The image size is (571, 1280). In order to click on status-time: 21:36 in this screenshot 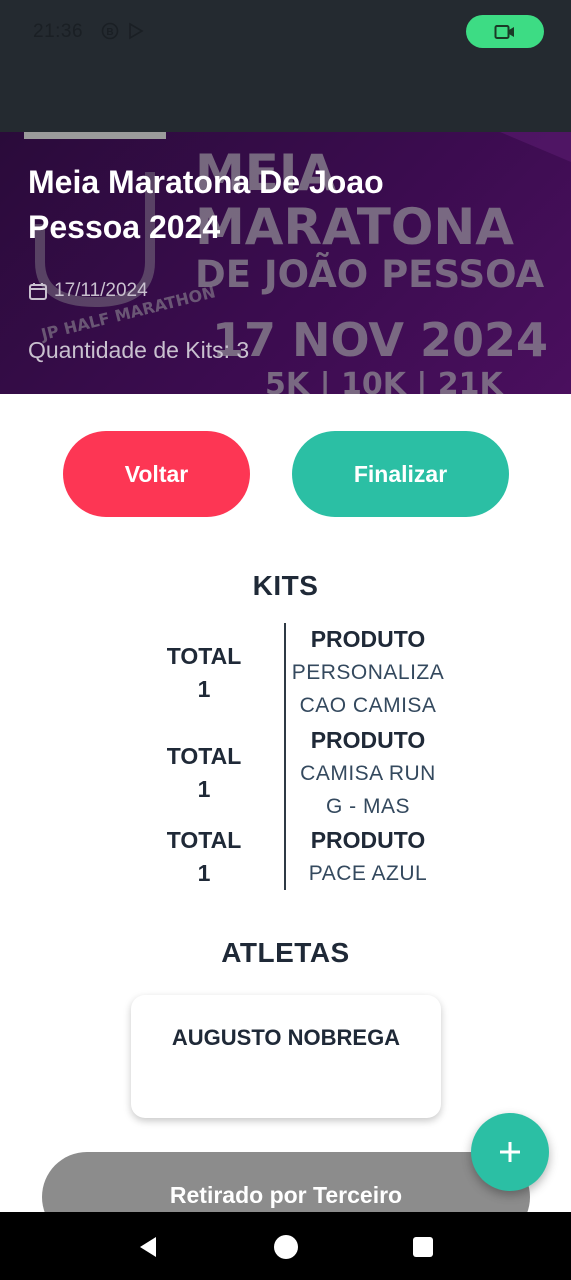, I will do `click(58, 31)`.